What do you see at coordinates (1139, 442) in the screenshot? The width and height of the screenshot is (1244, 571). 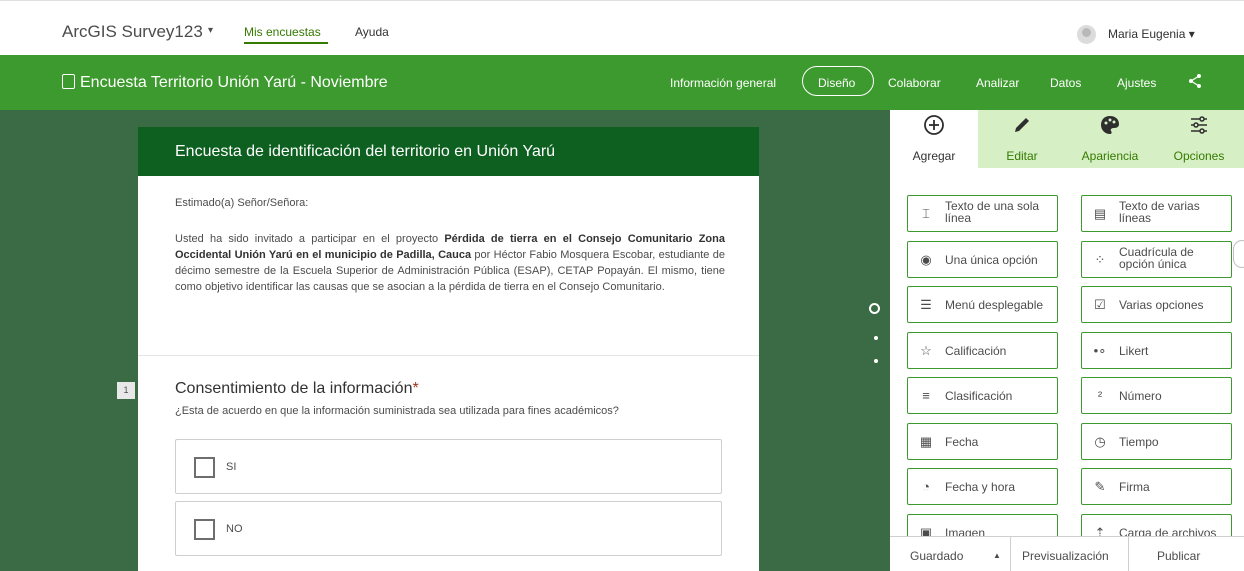 I see `question-type-label: Tiempo` at bounding box center [1139, 442].